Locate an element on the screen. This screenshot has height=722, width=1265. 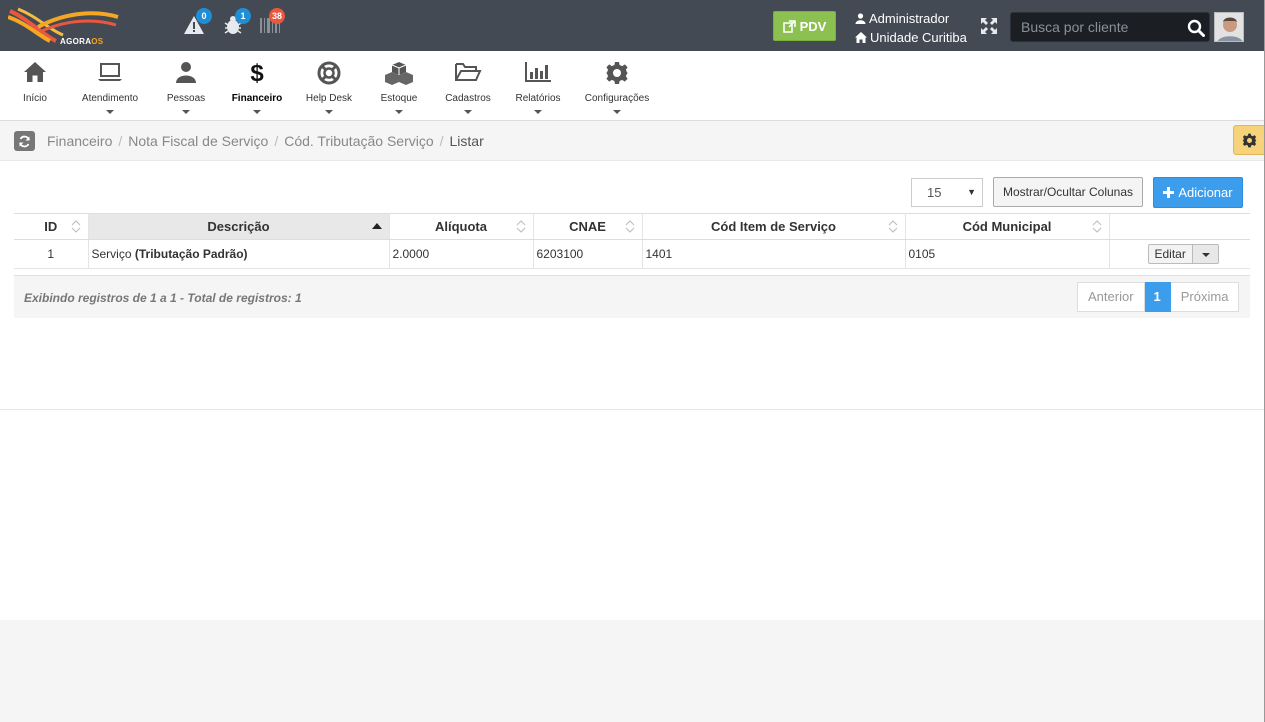
page-settings-button is located at coordinates (1249, 140).